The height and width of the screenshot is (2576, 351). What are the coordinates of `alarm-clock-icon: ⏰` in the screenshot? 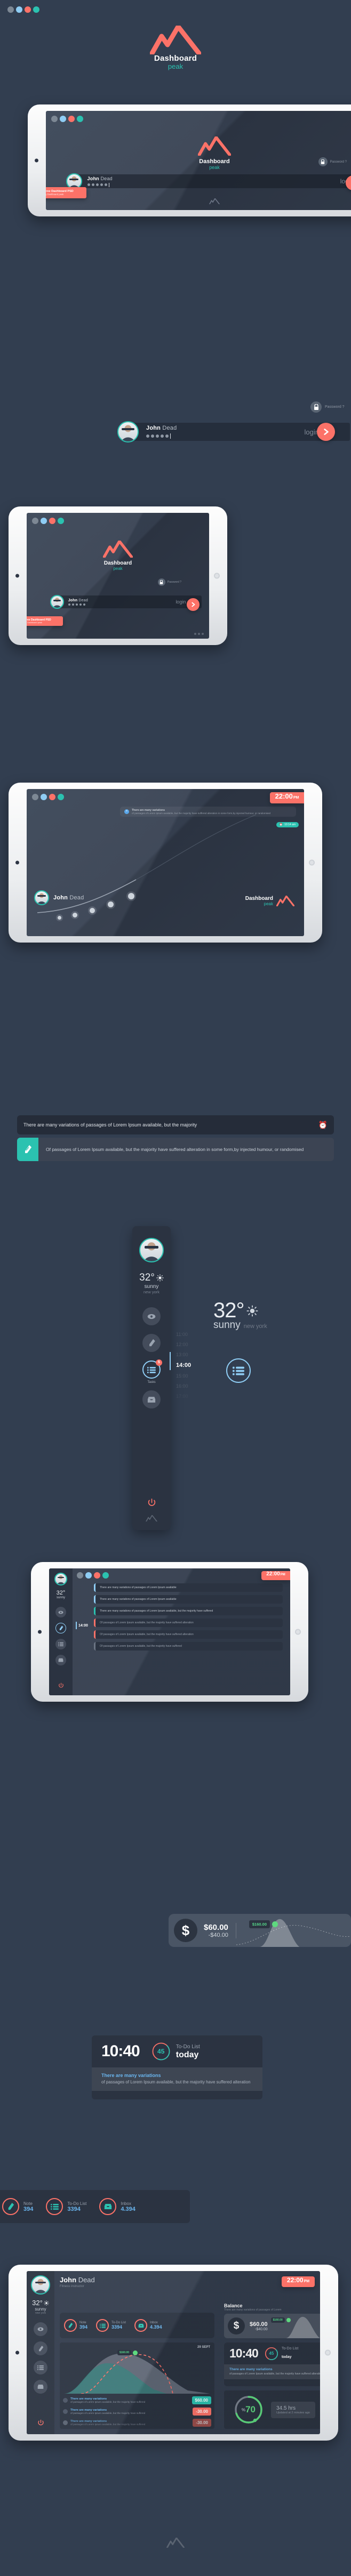 It's located at (326, 1125).